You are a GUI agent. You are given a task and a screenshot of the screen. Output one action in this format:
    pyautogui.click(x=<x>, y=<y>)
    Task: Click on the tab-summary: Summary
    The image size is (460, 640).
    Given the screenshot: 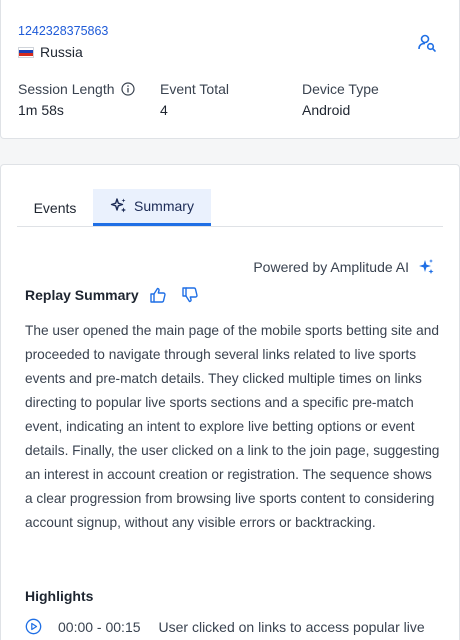 What is the action you would take?
    pyautogui.click(x=152, y=207)
    